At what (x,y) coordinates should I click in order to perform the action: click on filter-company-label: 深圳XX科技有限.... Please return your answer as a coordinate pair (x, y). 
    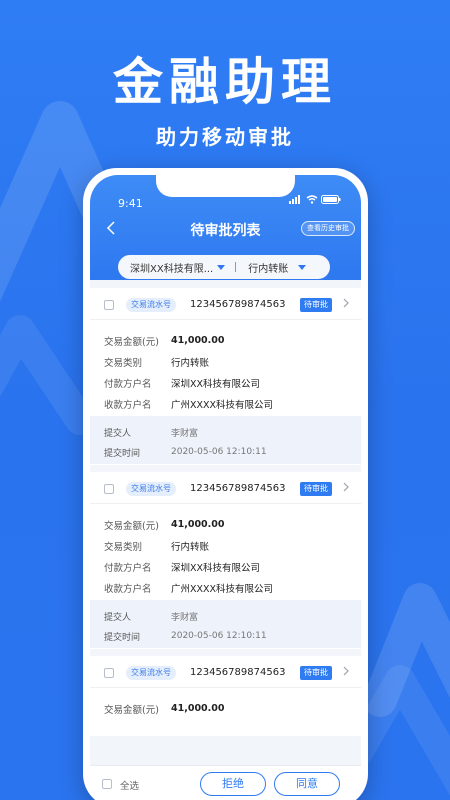
    Looking at the image, I should click on (172, 269).